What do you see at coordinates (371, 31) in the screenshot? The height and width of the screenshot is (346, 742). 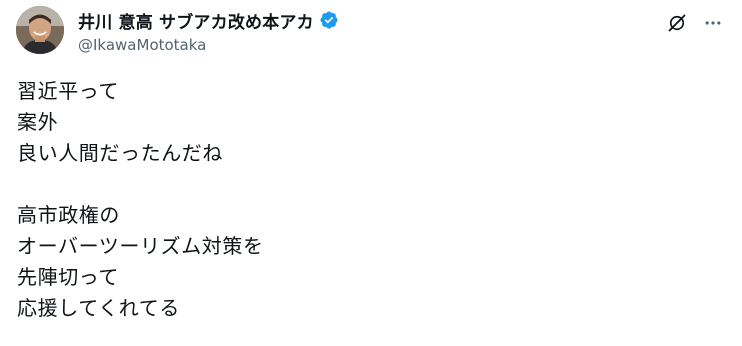 I see `post-header: 井川 意高 サブアカ改め本アカ @IkawaMototaka` at bounding box center [371, 31].